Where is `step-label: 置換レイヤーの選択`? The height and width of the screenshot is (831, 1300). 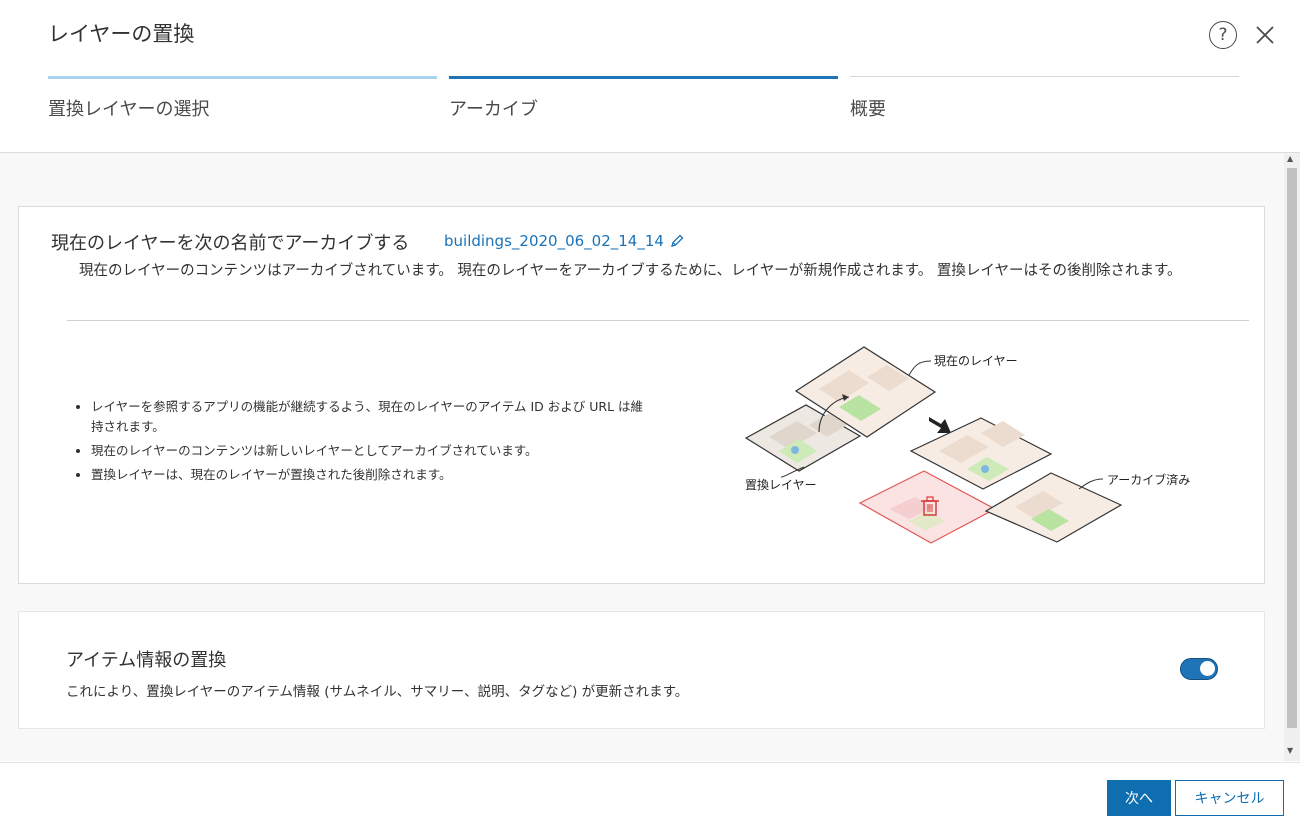 step-label: 置換レイヤーの選択 is located at coordinates (129, 109).